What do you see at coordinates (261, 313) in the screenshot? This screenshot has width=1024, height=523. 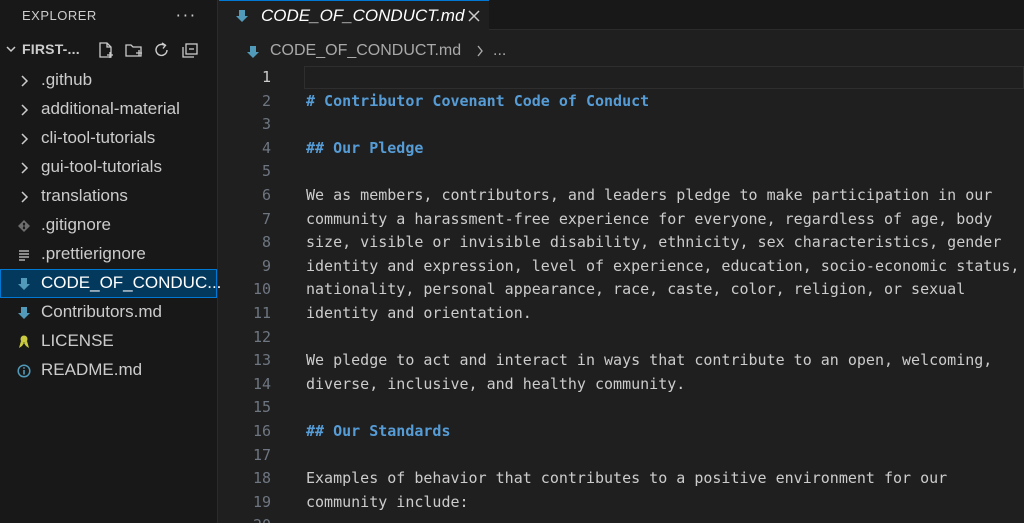 I see `line-number: 11` at bounding box center [261, 313].